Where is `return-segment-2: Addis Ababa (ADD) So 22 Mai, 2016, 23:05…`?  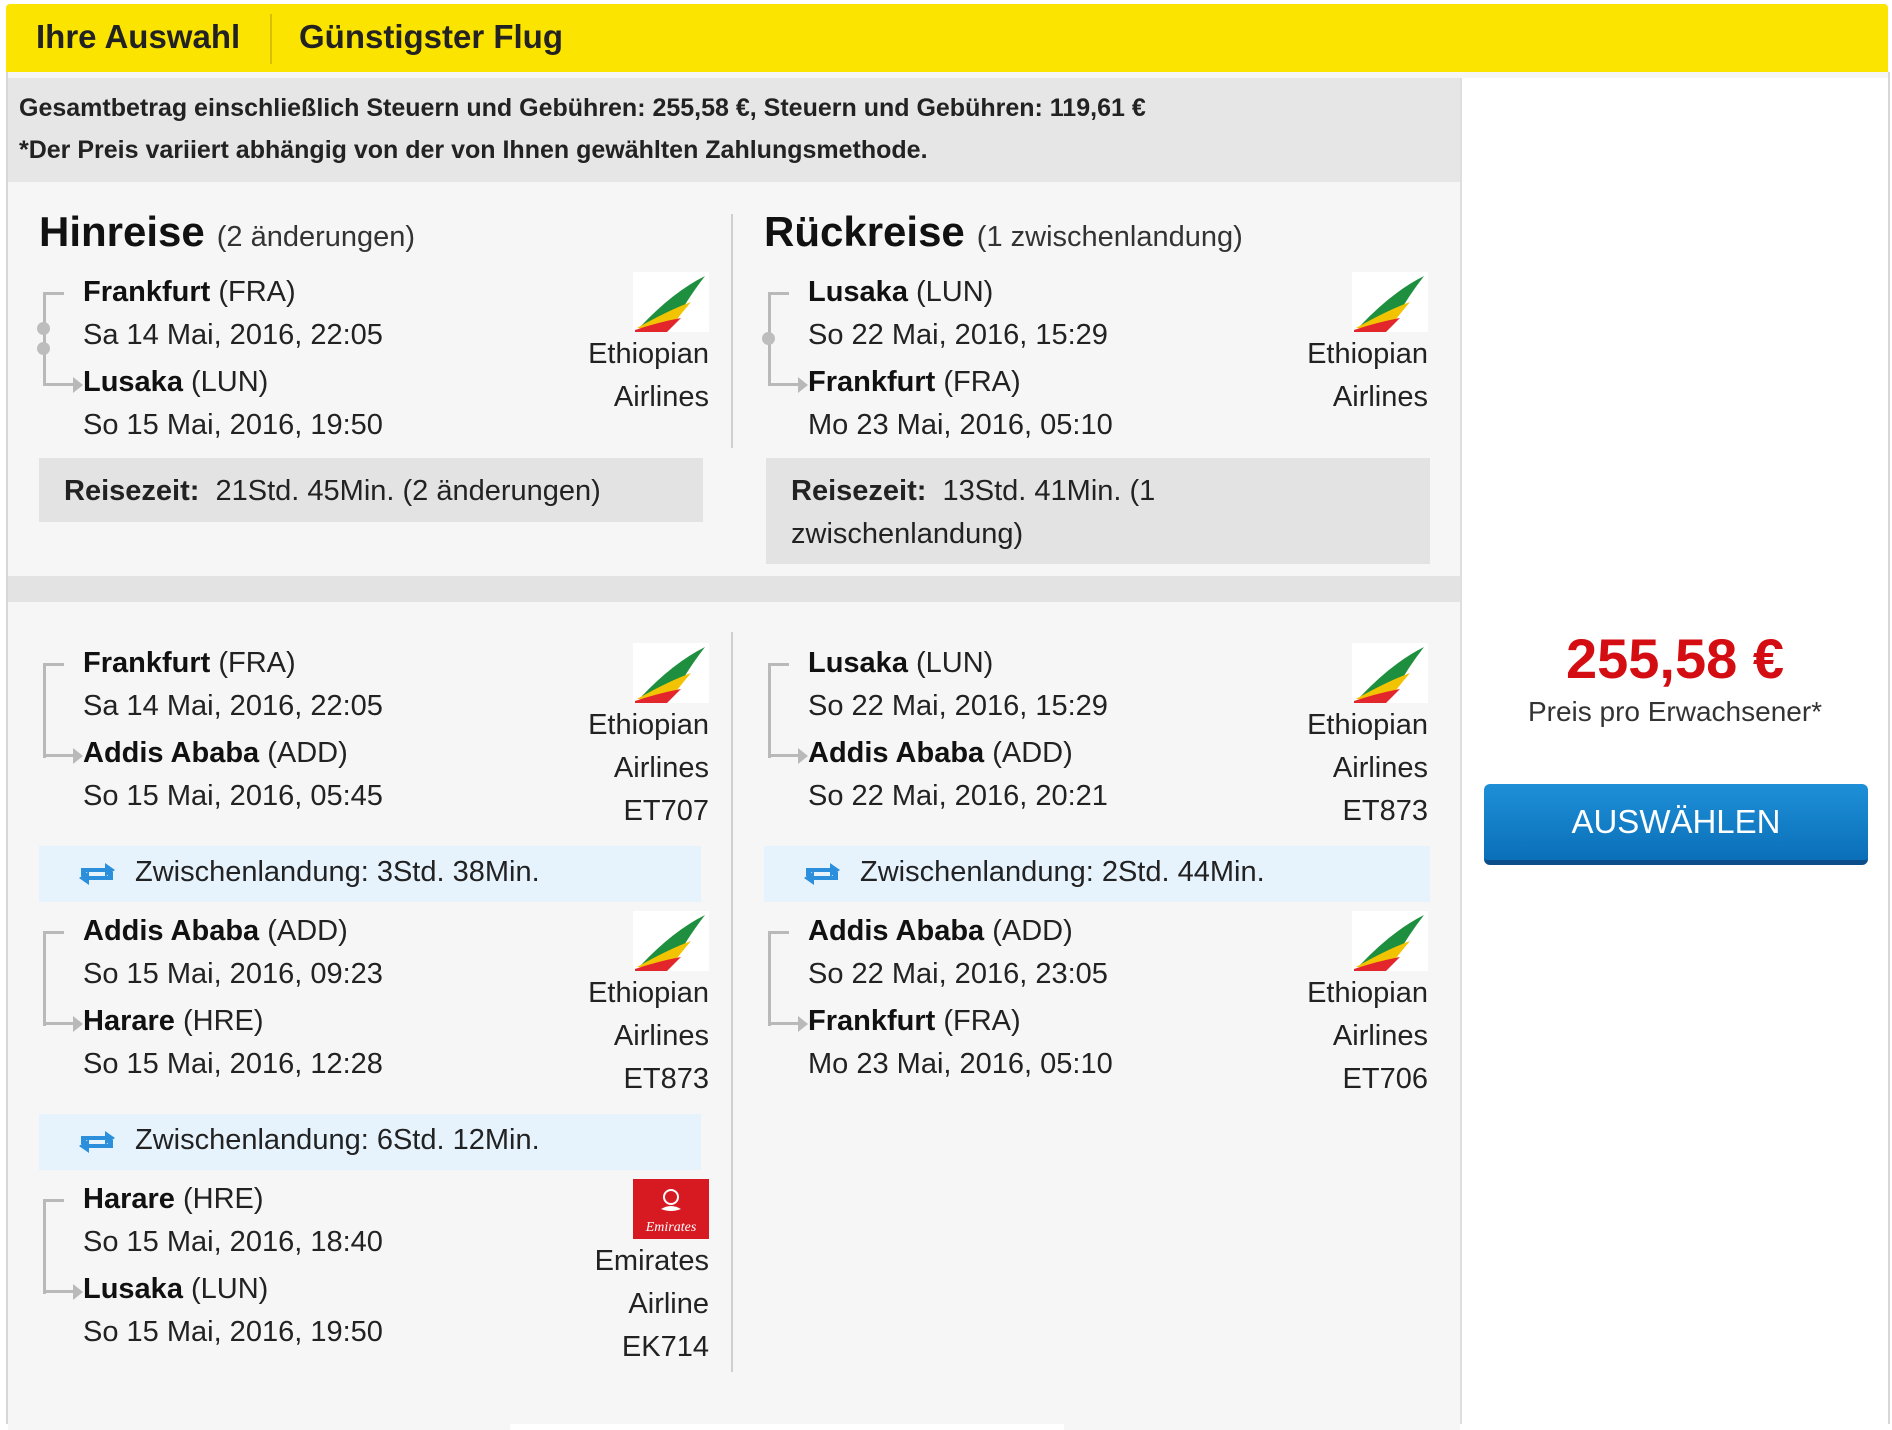 return-segment-2: Addis Ababa (ADD) So 22 Mai, 2016, 23:05… is located at coordinates (1096, 1003).